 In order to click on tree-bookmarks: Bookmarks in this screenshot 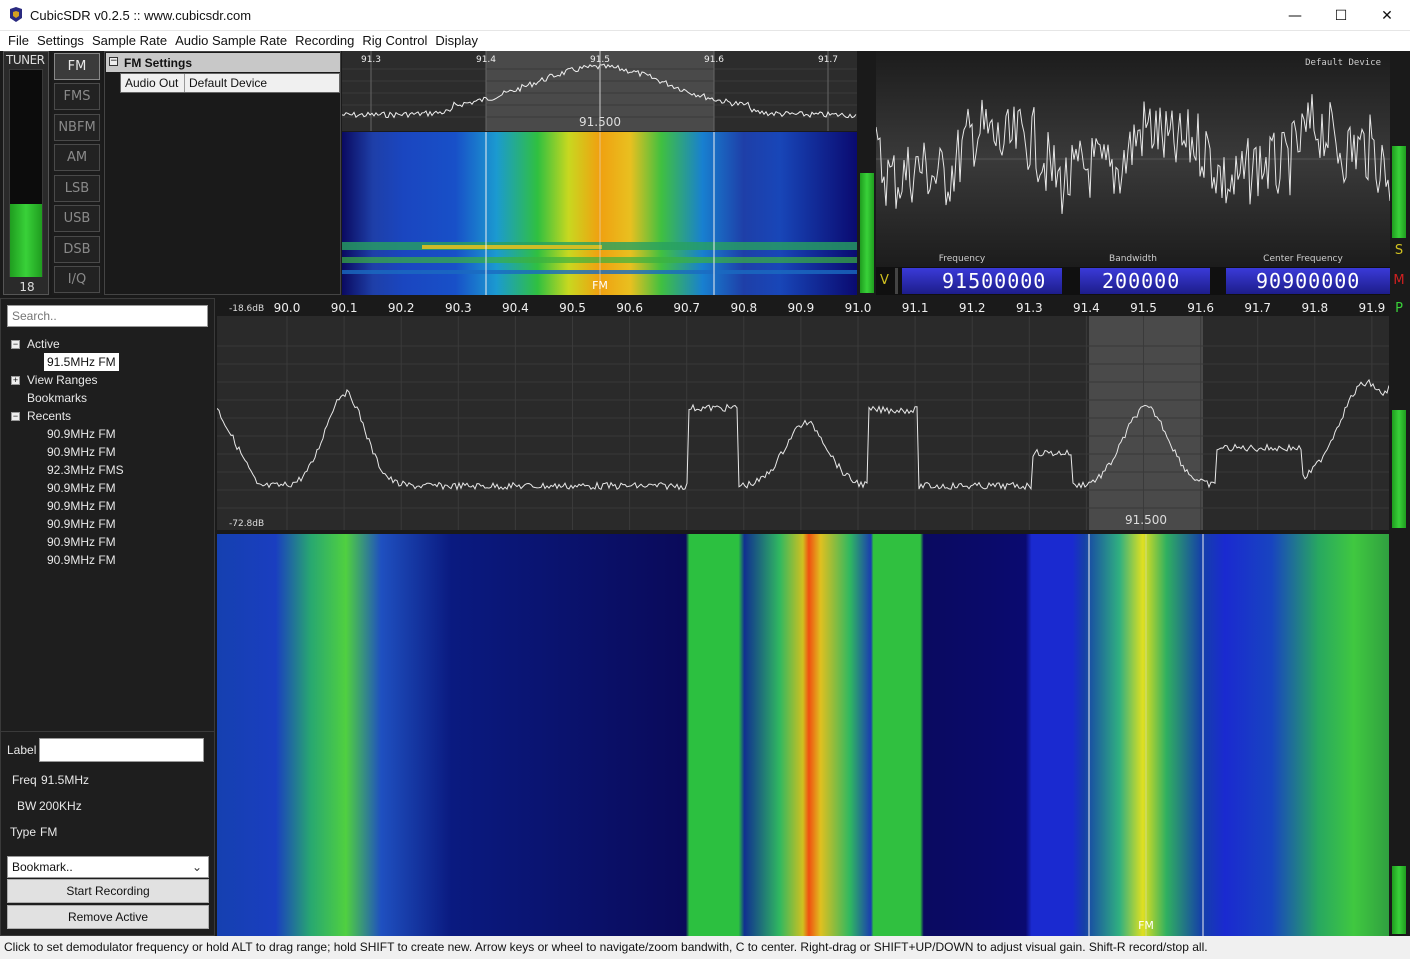, I will do `click(57, 398)`.